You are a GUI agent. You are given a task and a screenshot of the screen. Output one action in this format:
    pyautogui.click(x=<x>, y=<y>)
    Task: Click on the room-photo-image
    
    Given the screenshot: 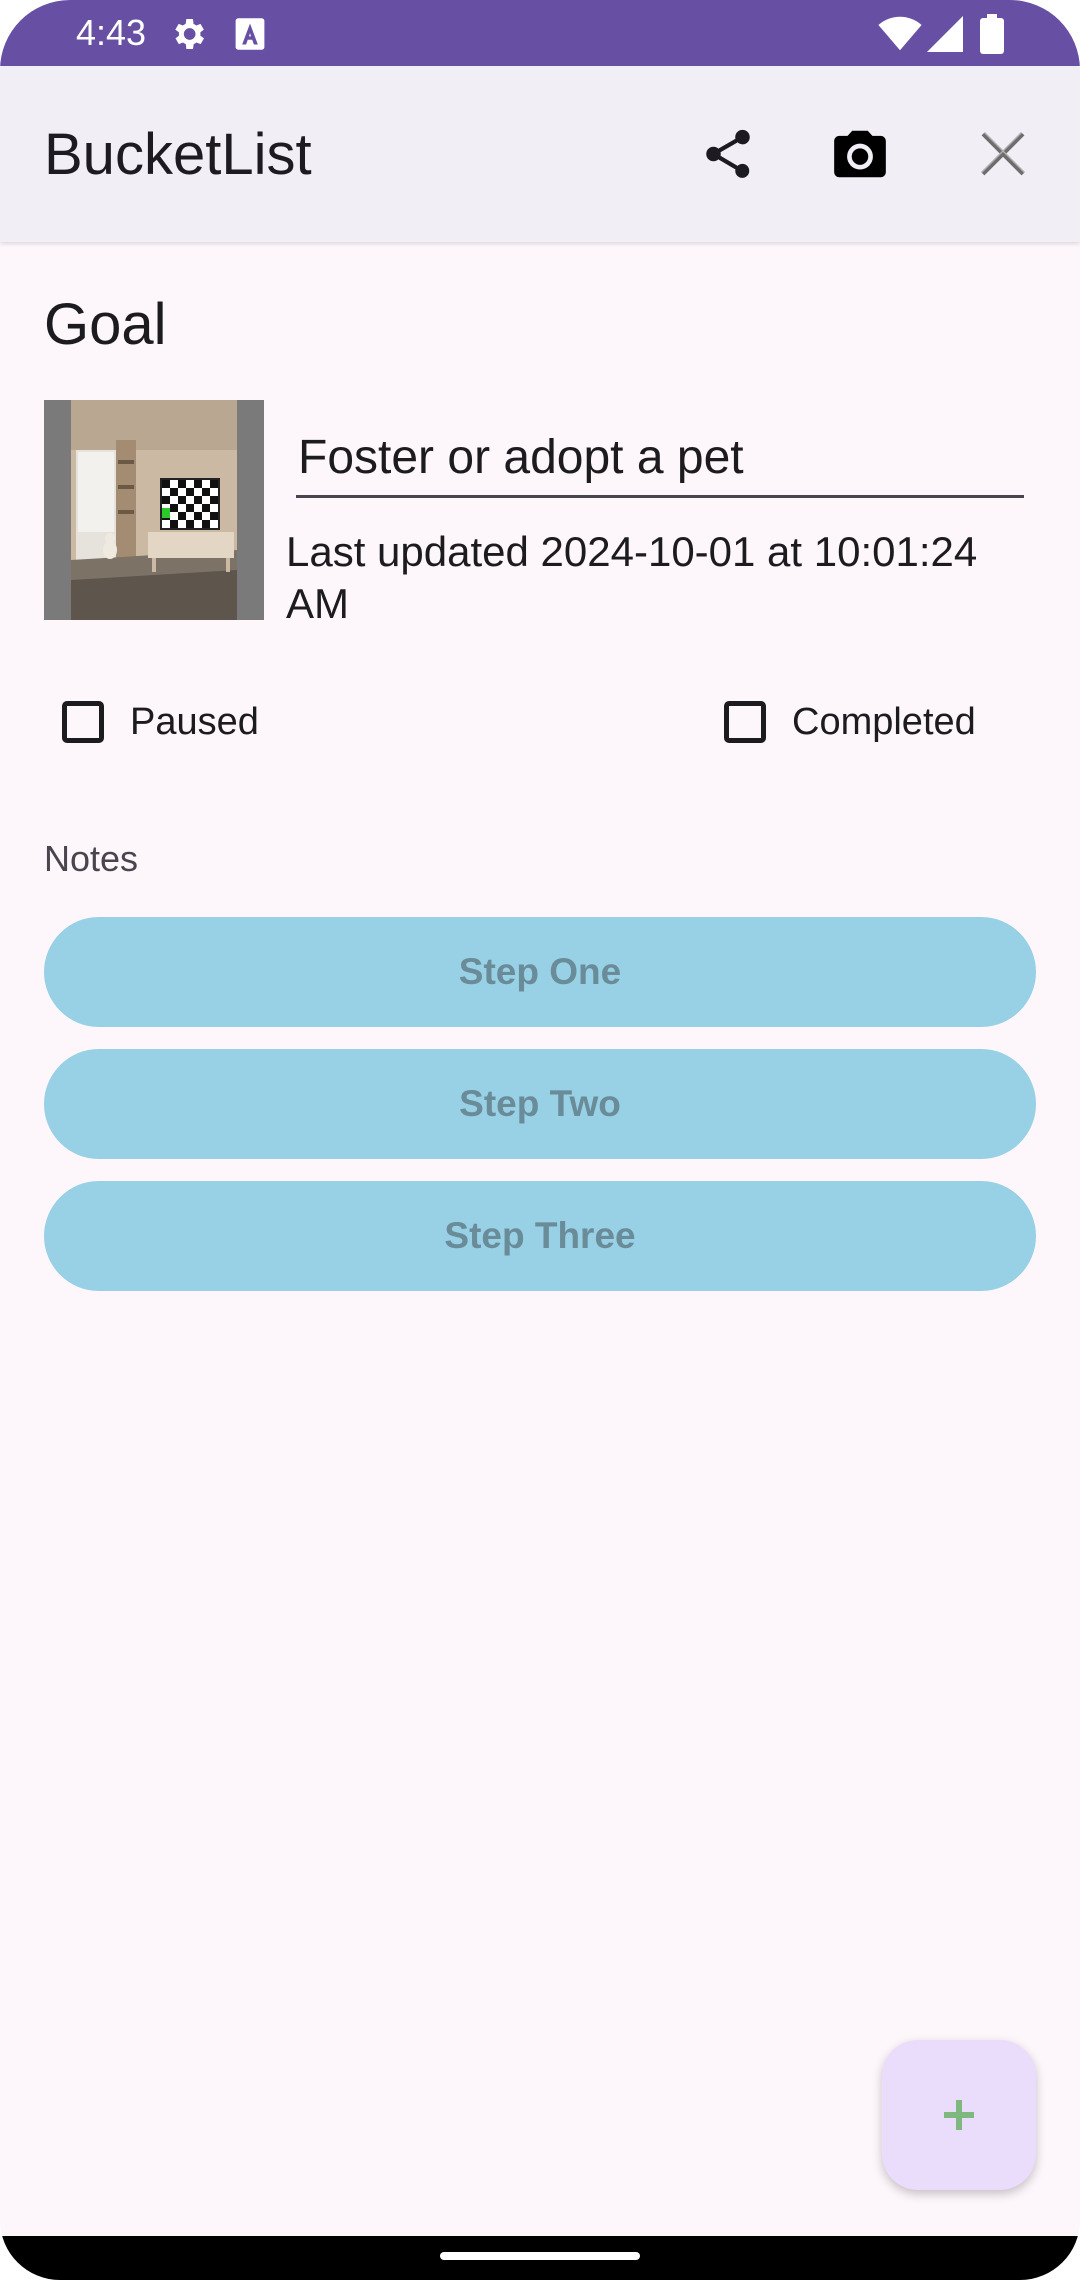 What is the action you would take?
    pyautogui.click(x=154, y=510)
    